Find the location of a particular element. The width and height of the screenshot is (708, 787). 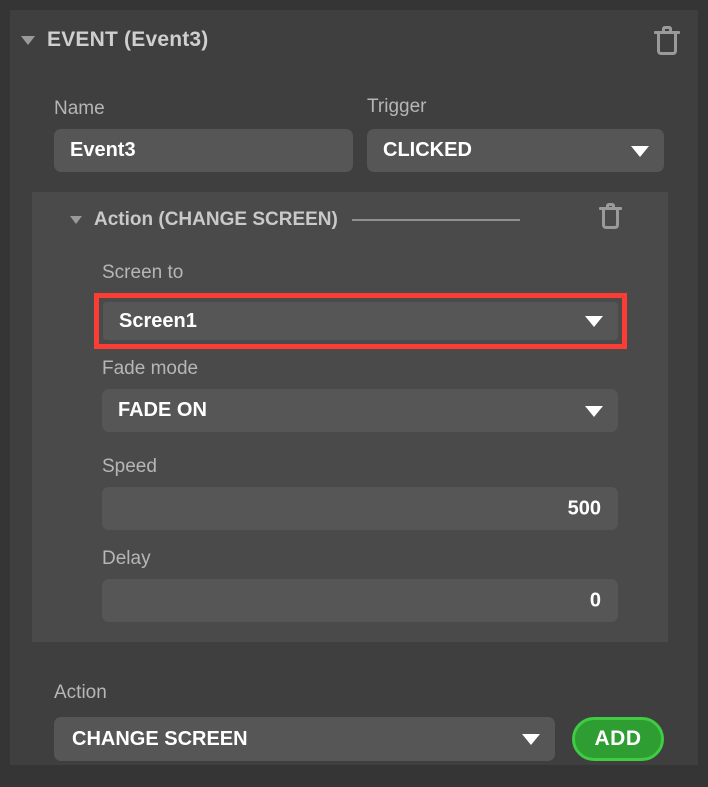

header-divider is located at coordinates (435, 219).